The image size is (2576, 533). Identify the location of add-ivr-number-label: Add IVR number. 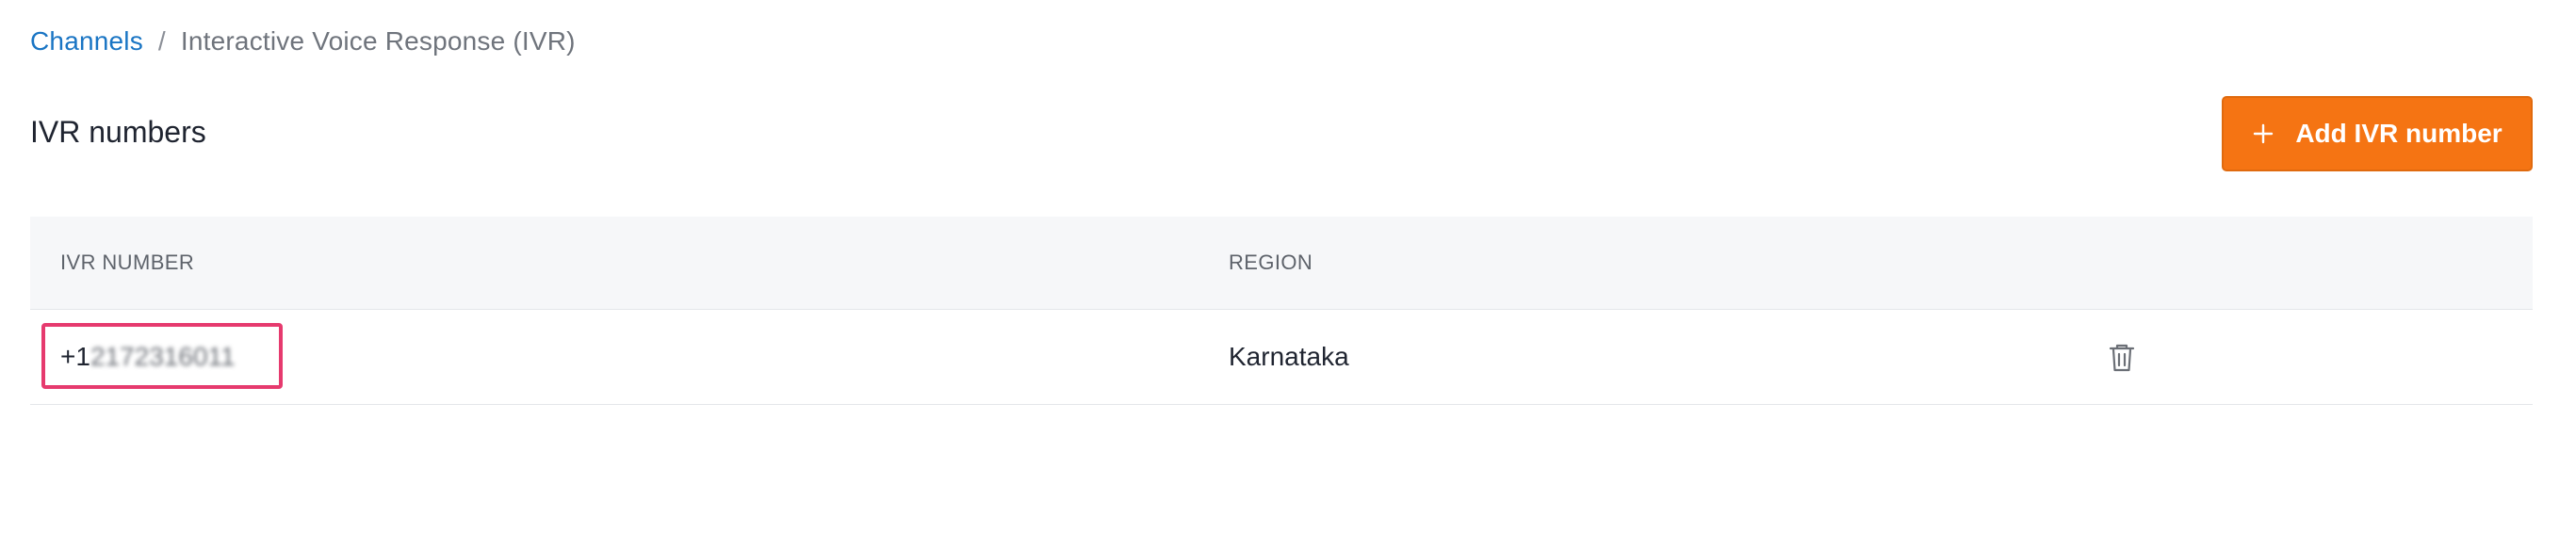
(2399, 133).